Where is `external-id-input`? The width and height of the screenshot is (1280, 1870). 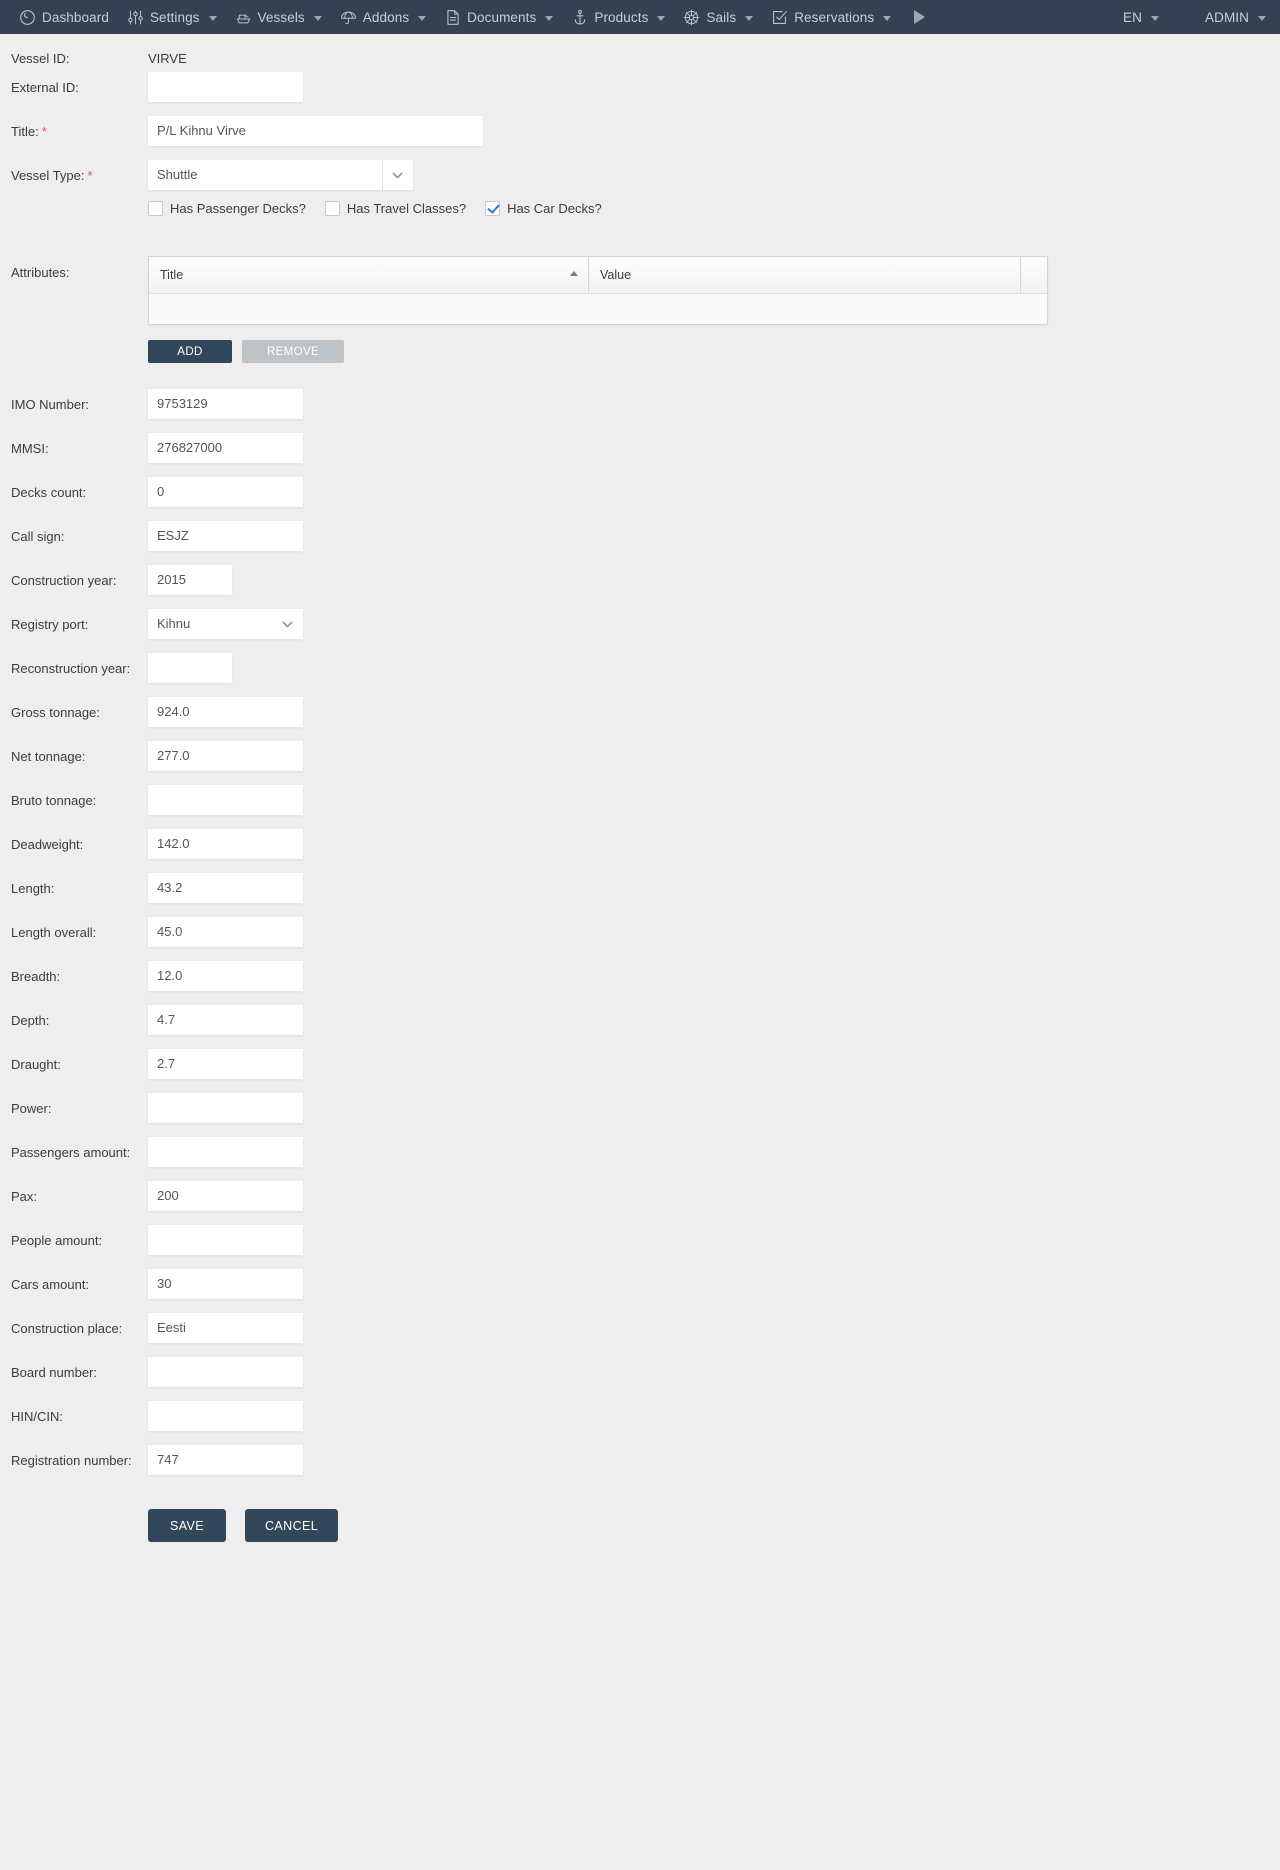
external-id-input is located at coordinates (225, 87).